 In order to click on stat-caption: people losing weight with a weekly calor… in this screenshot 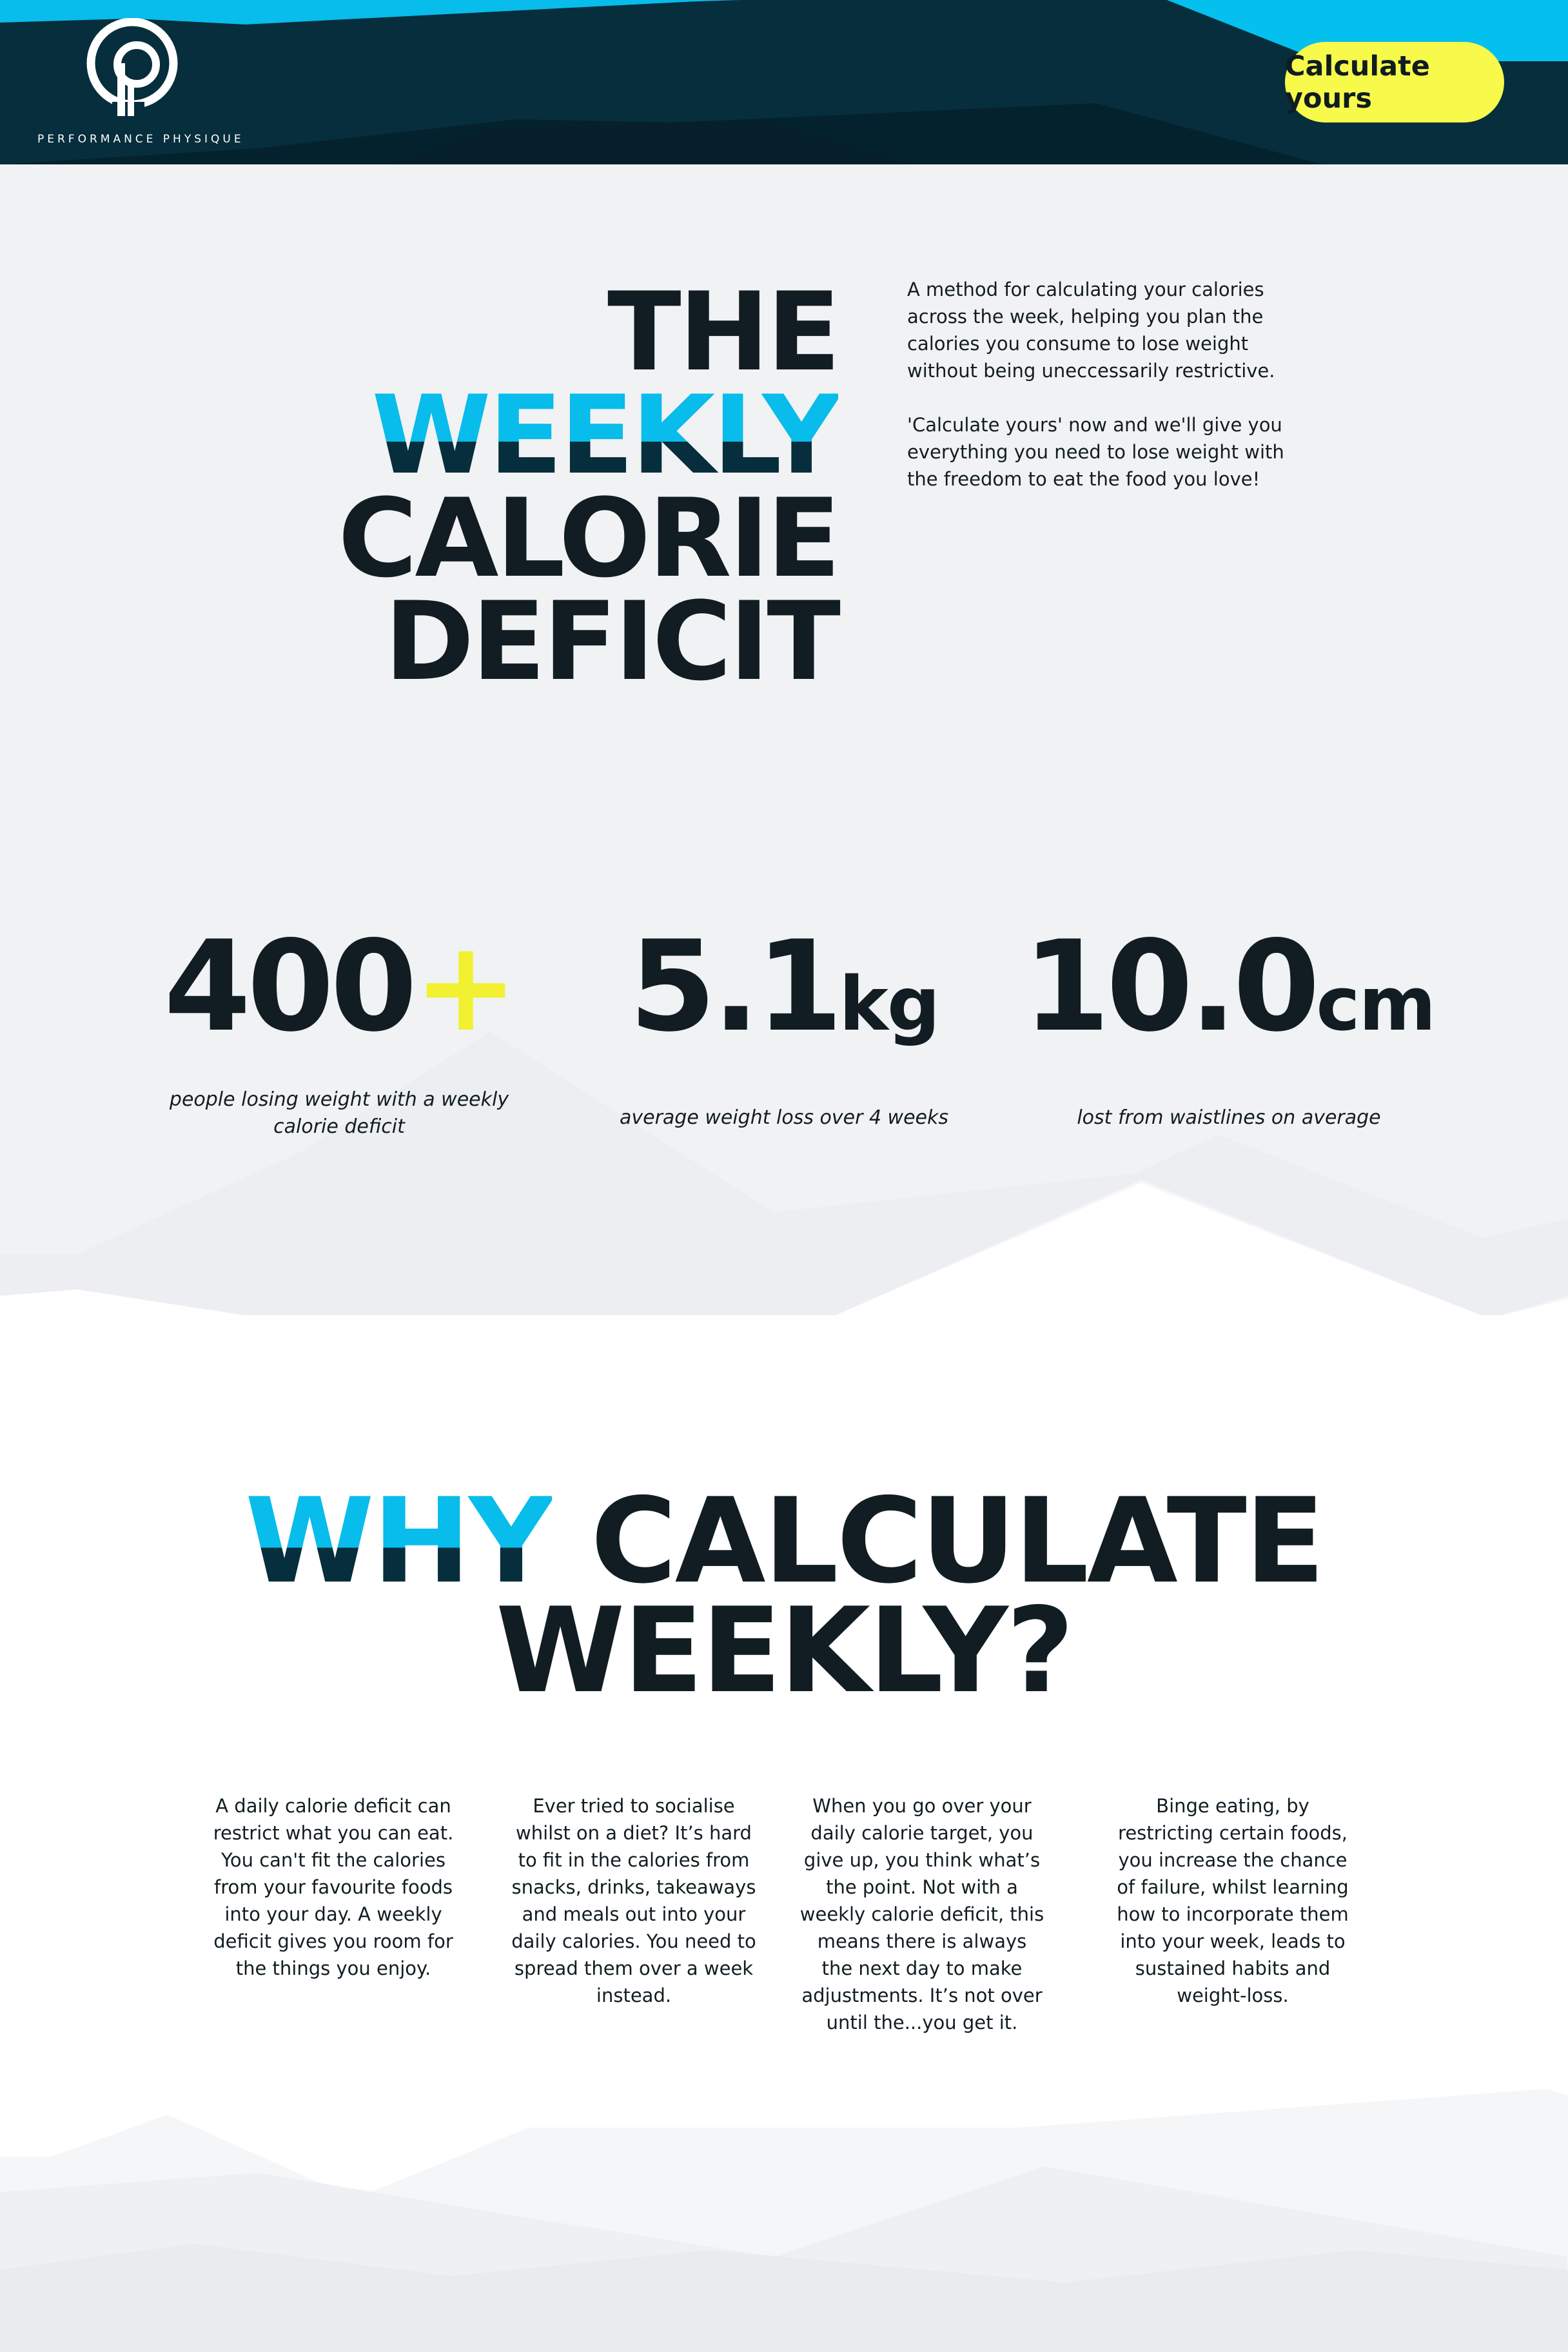, I will do `click(339, 1113)`.